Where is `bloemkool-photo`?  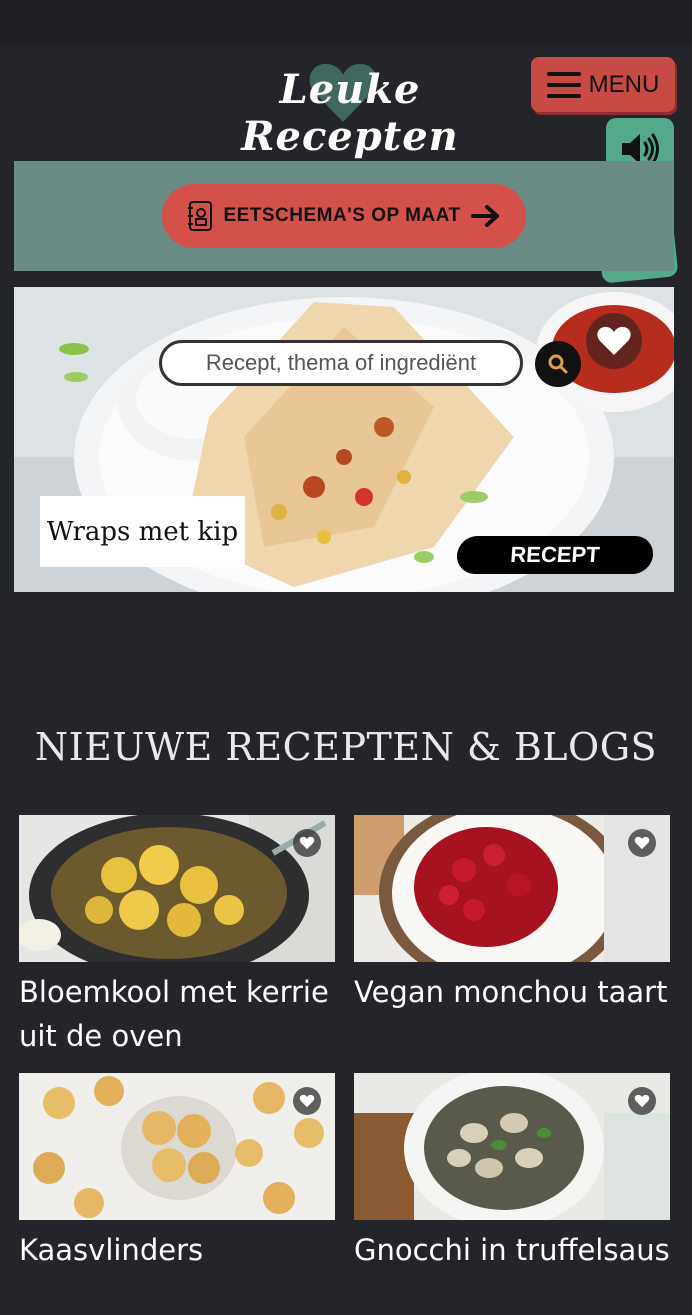 bloemkool-photo is located at coordinates (177, 888).